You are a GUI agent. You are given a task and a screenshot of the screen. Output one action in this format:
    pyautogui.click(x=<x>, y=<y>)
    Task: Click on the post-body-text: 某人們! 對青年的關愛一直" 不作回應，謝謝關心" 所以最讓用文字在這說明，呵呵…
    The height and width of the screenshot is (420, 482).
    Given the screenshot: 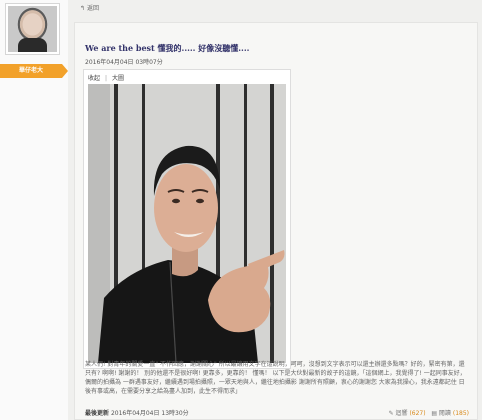 What is the action you would take?
    pyautogui.click(x=275, y=378)
    